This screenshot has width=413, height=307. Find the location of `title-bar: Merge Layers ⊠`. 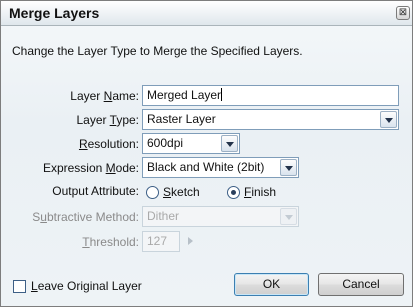

title-bar: Merge Layers ⊠ is located at coordinates (206, 13).